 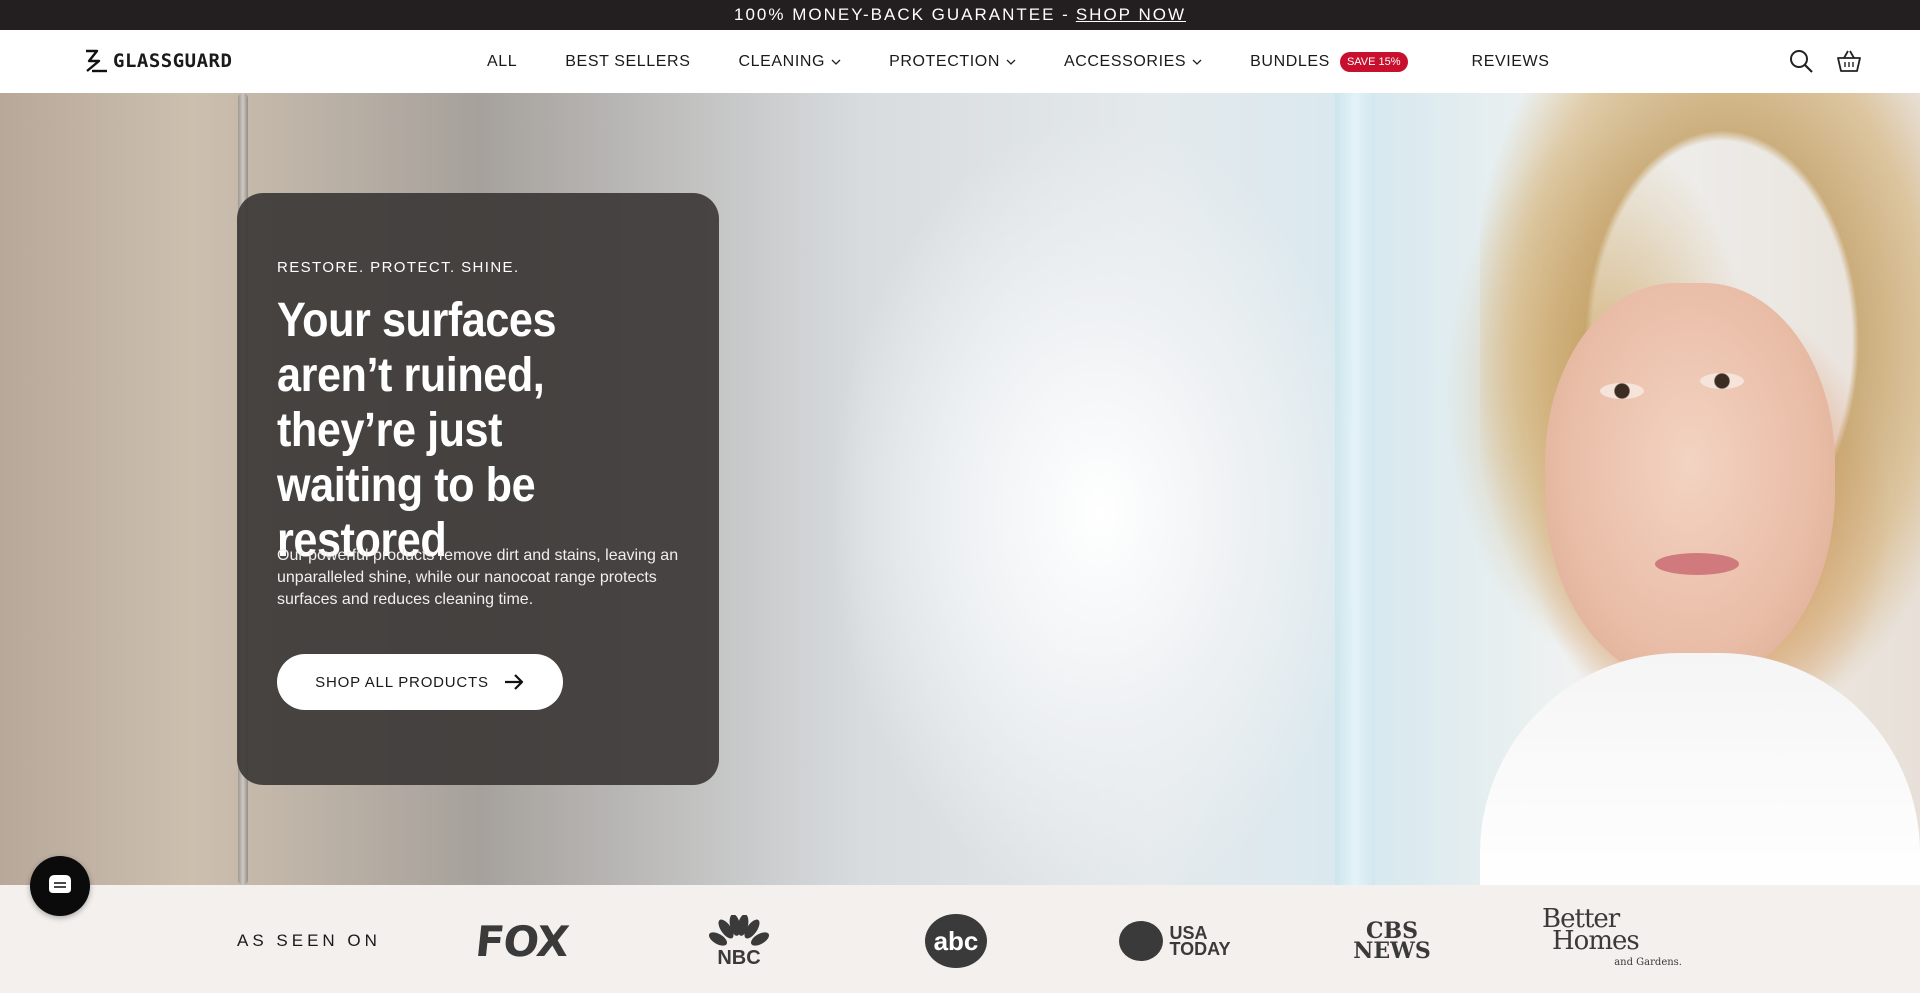 I want to click on abc-logo: abc, so click(x=956, y=941).